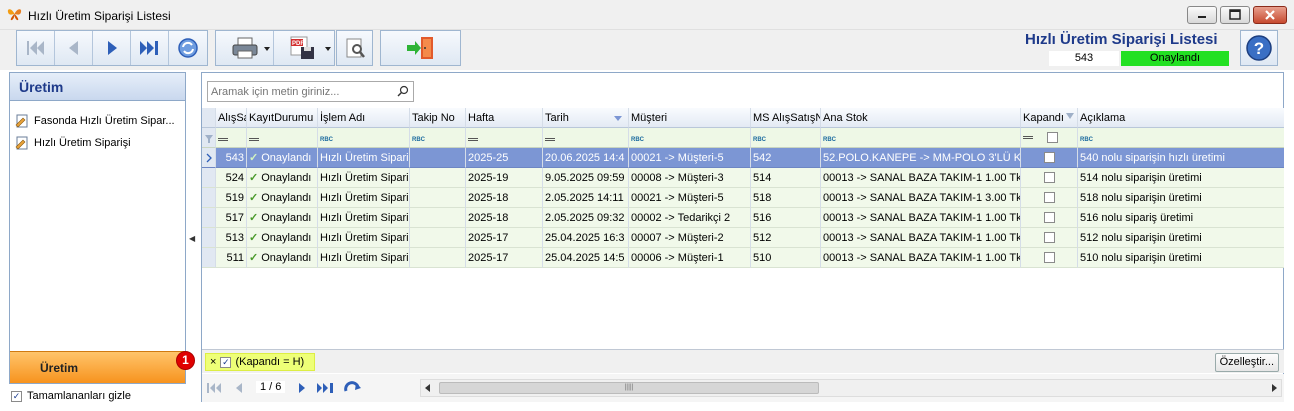 The height and width of the screenshot is (411, 1294). What do you see at coordinates (226, 362) in the screenshot?
I see `filter-enable-checkbox: ✓` at bounding box center [226, 362].